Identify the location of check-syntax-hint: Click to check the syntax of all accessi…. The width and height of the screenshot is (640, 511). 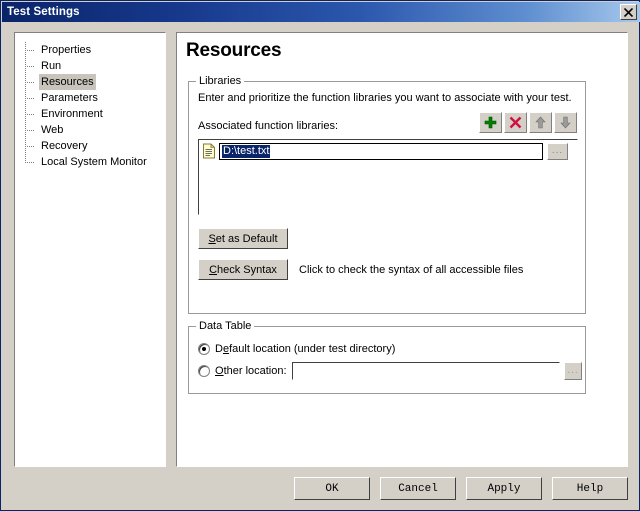
(411, 270).